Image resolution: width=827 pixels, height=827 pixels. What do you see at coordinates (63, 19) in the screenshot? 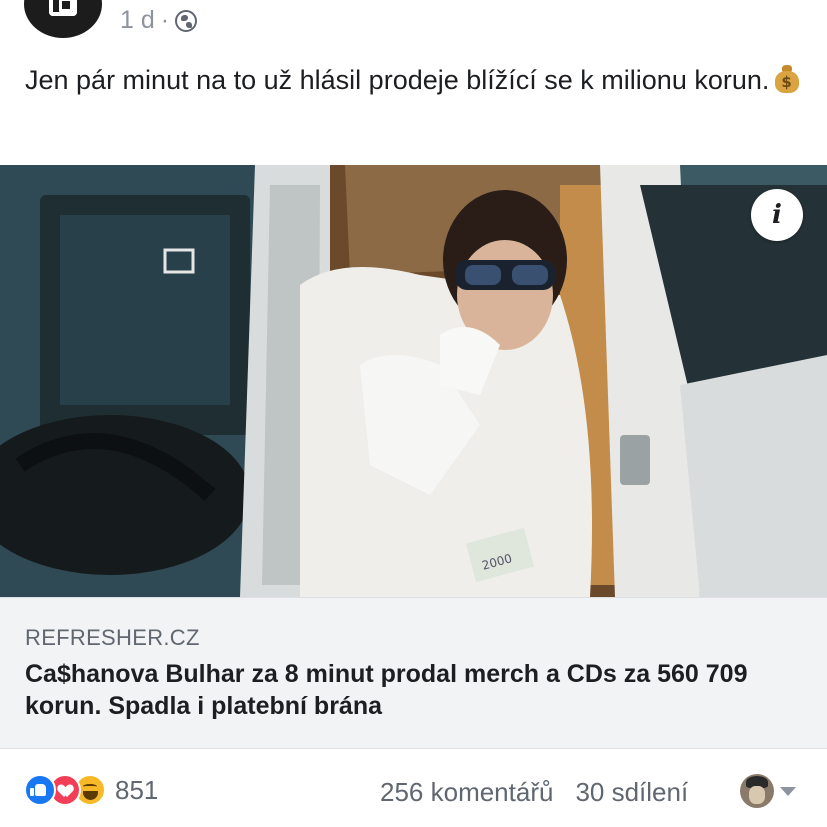
I see `page-avatar` at bounding box center [63, 19].